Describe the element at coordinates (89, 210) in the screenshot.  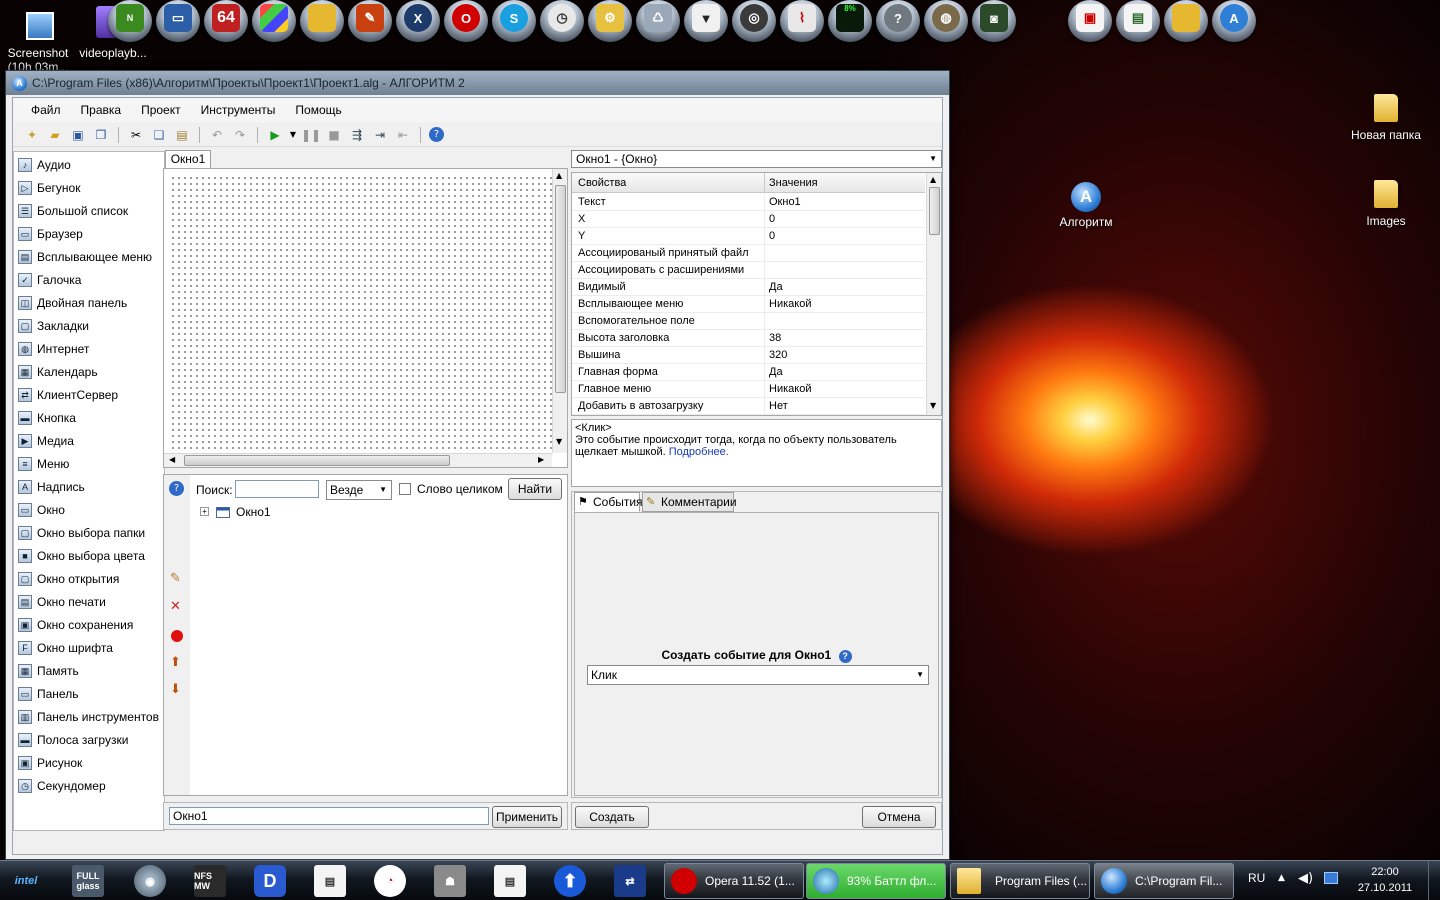
I see `palette-item: ☰ Большой список` at that location.